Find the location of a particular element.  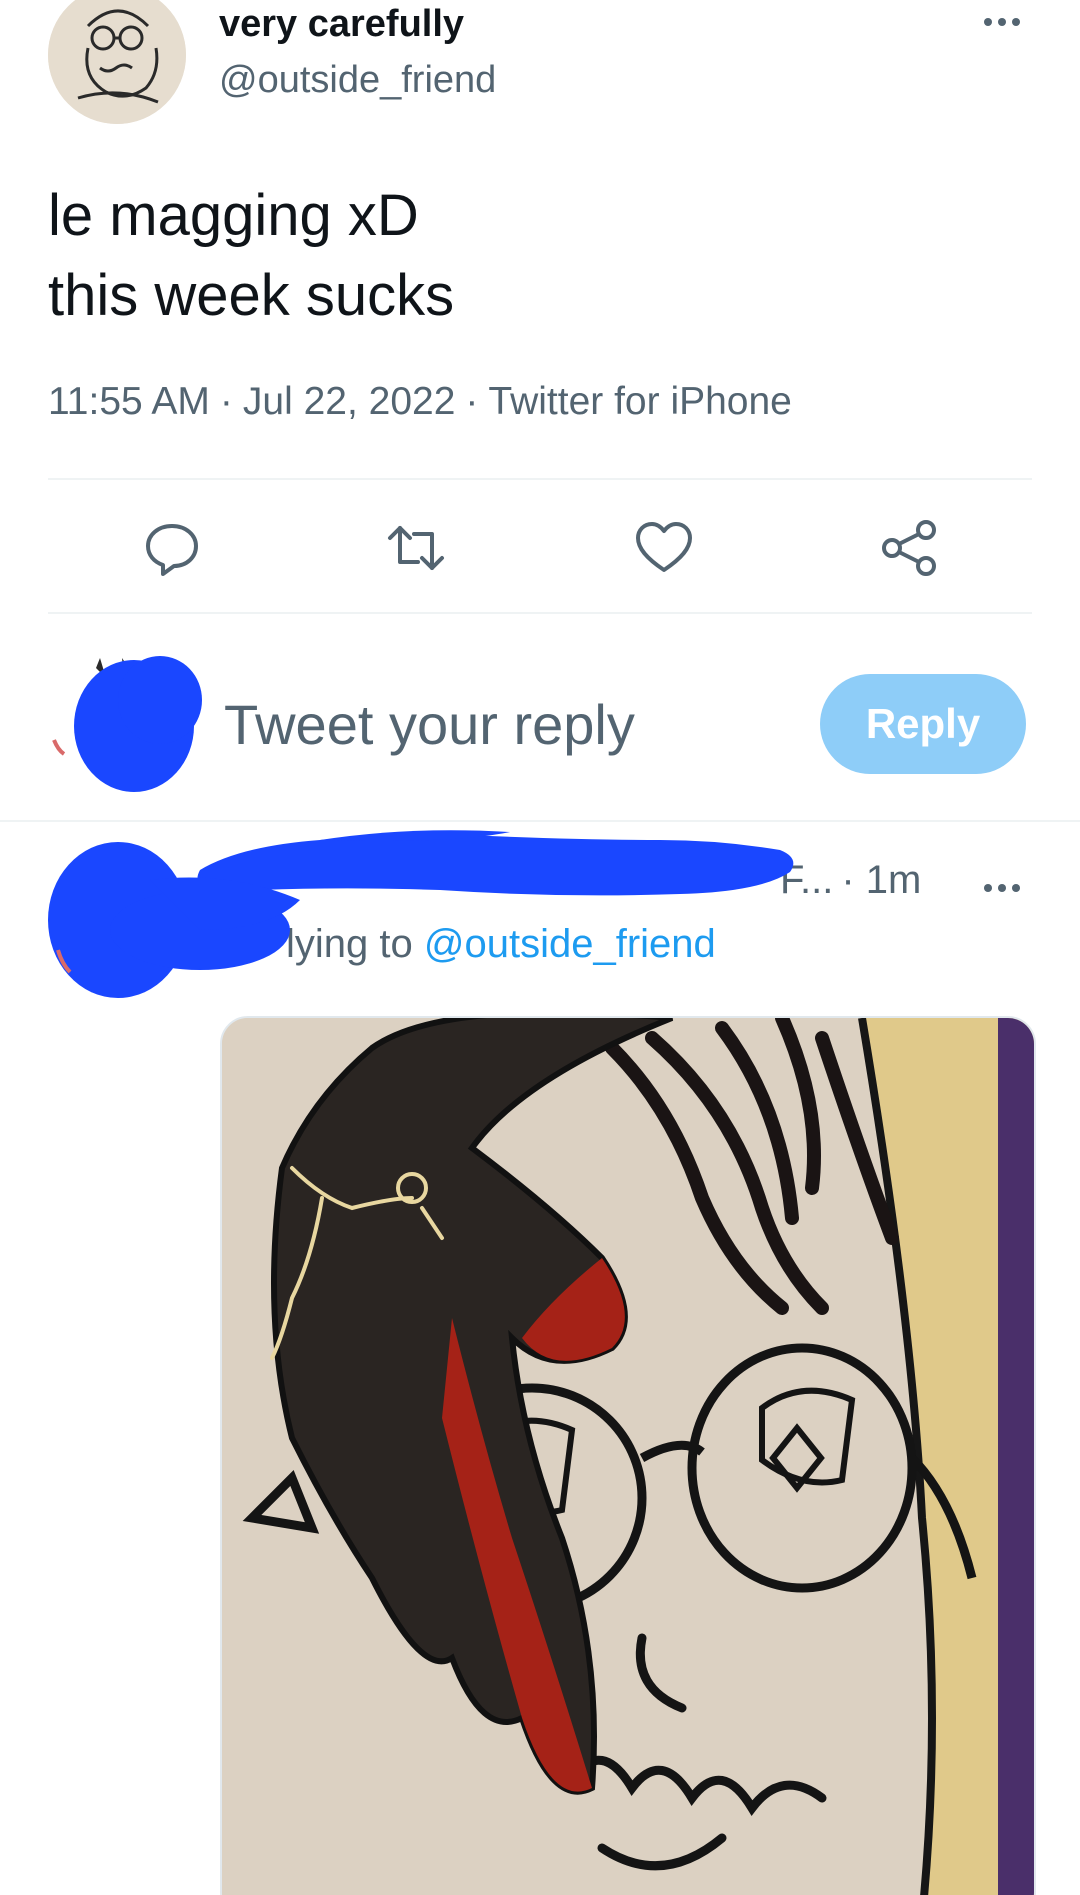

tweet-text-line-1: le magging xD is located at coordinates (233, 215).